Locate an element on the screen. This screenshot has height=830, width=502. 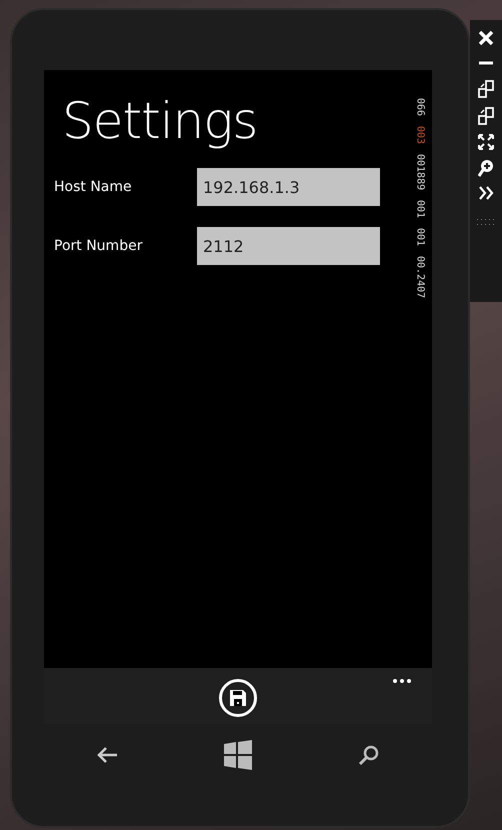
minimize-icon is located at coordinates (486, 63).